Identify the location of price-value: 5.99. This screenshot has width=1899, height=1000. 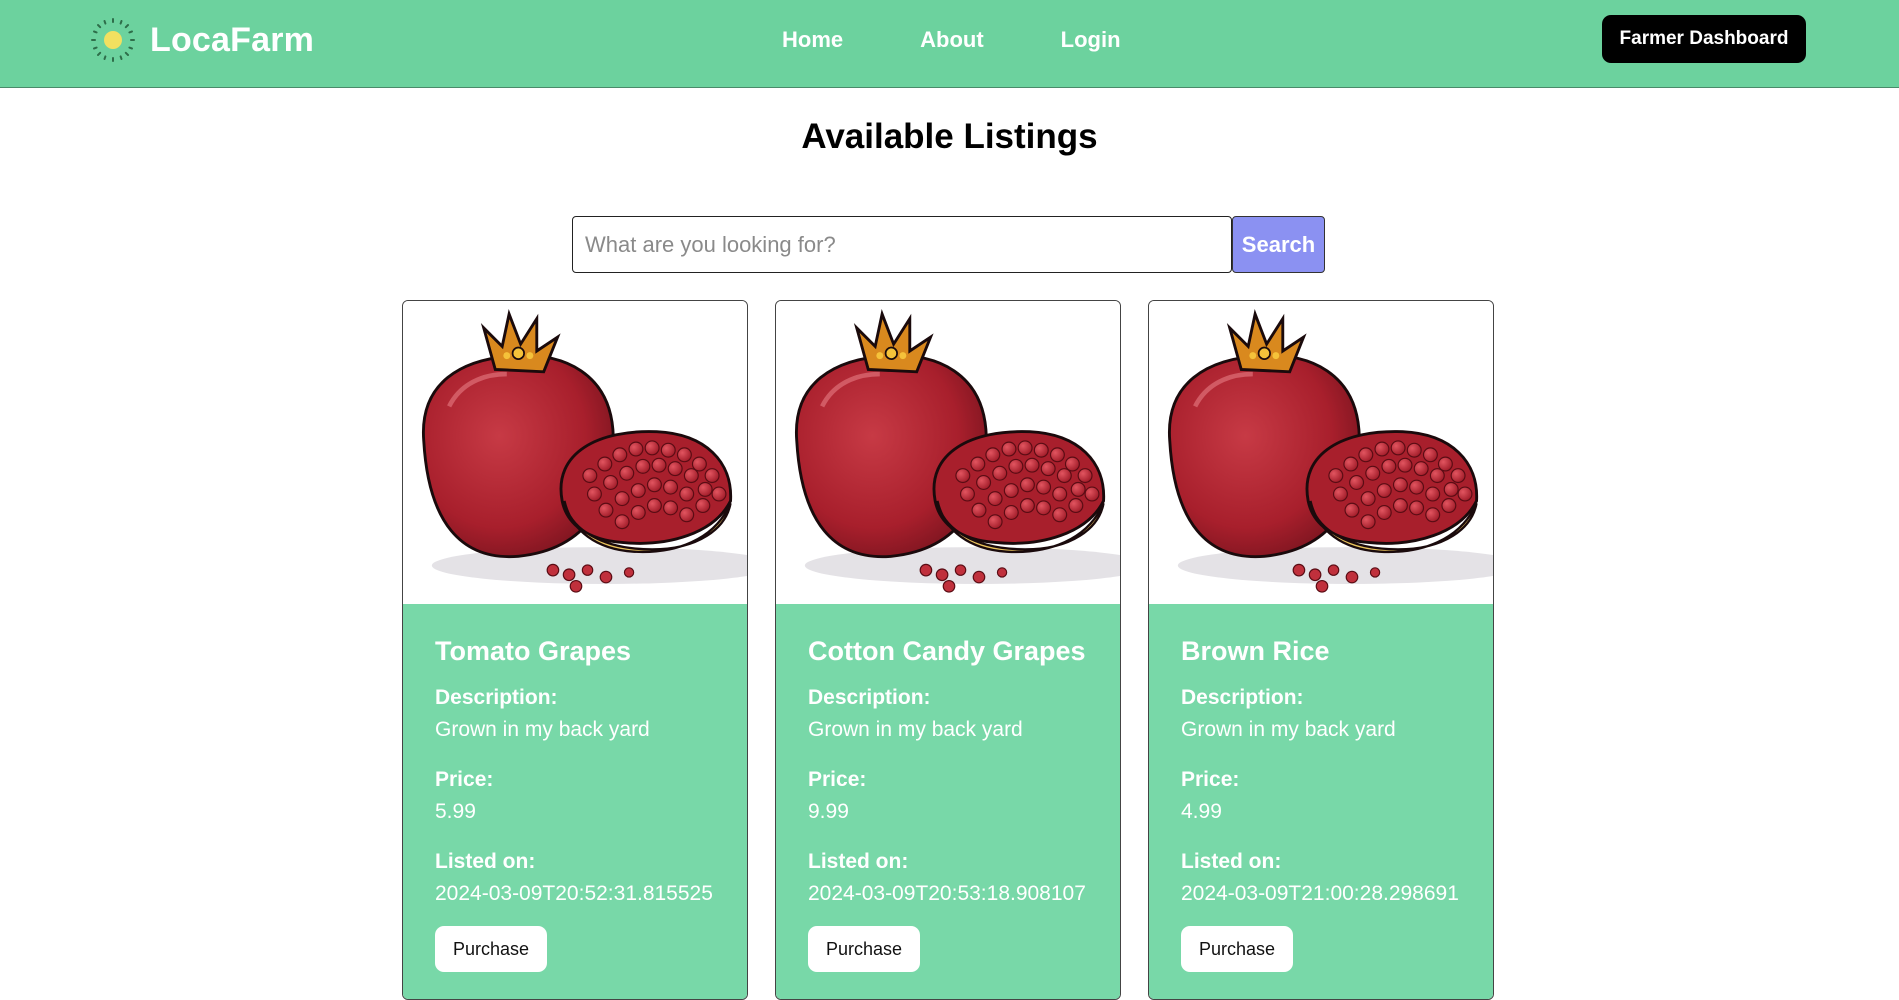
(455, 811).